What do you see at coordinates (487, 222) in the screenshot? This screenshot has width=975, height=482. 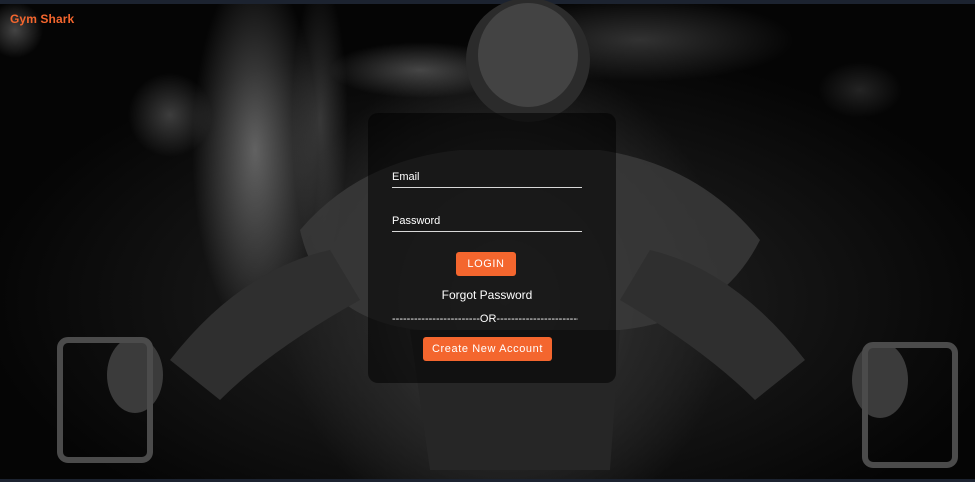 I see `password-field: Password` at bounding box center [487, 222].